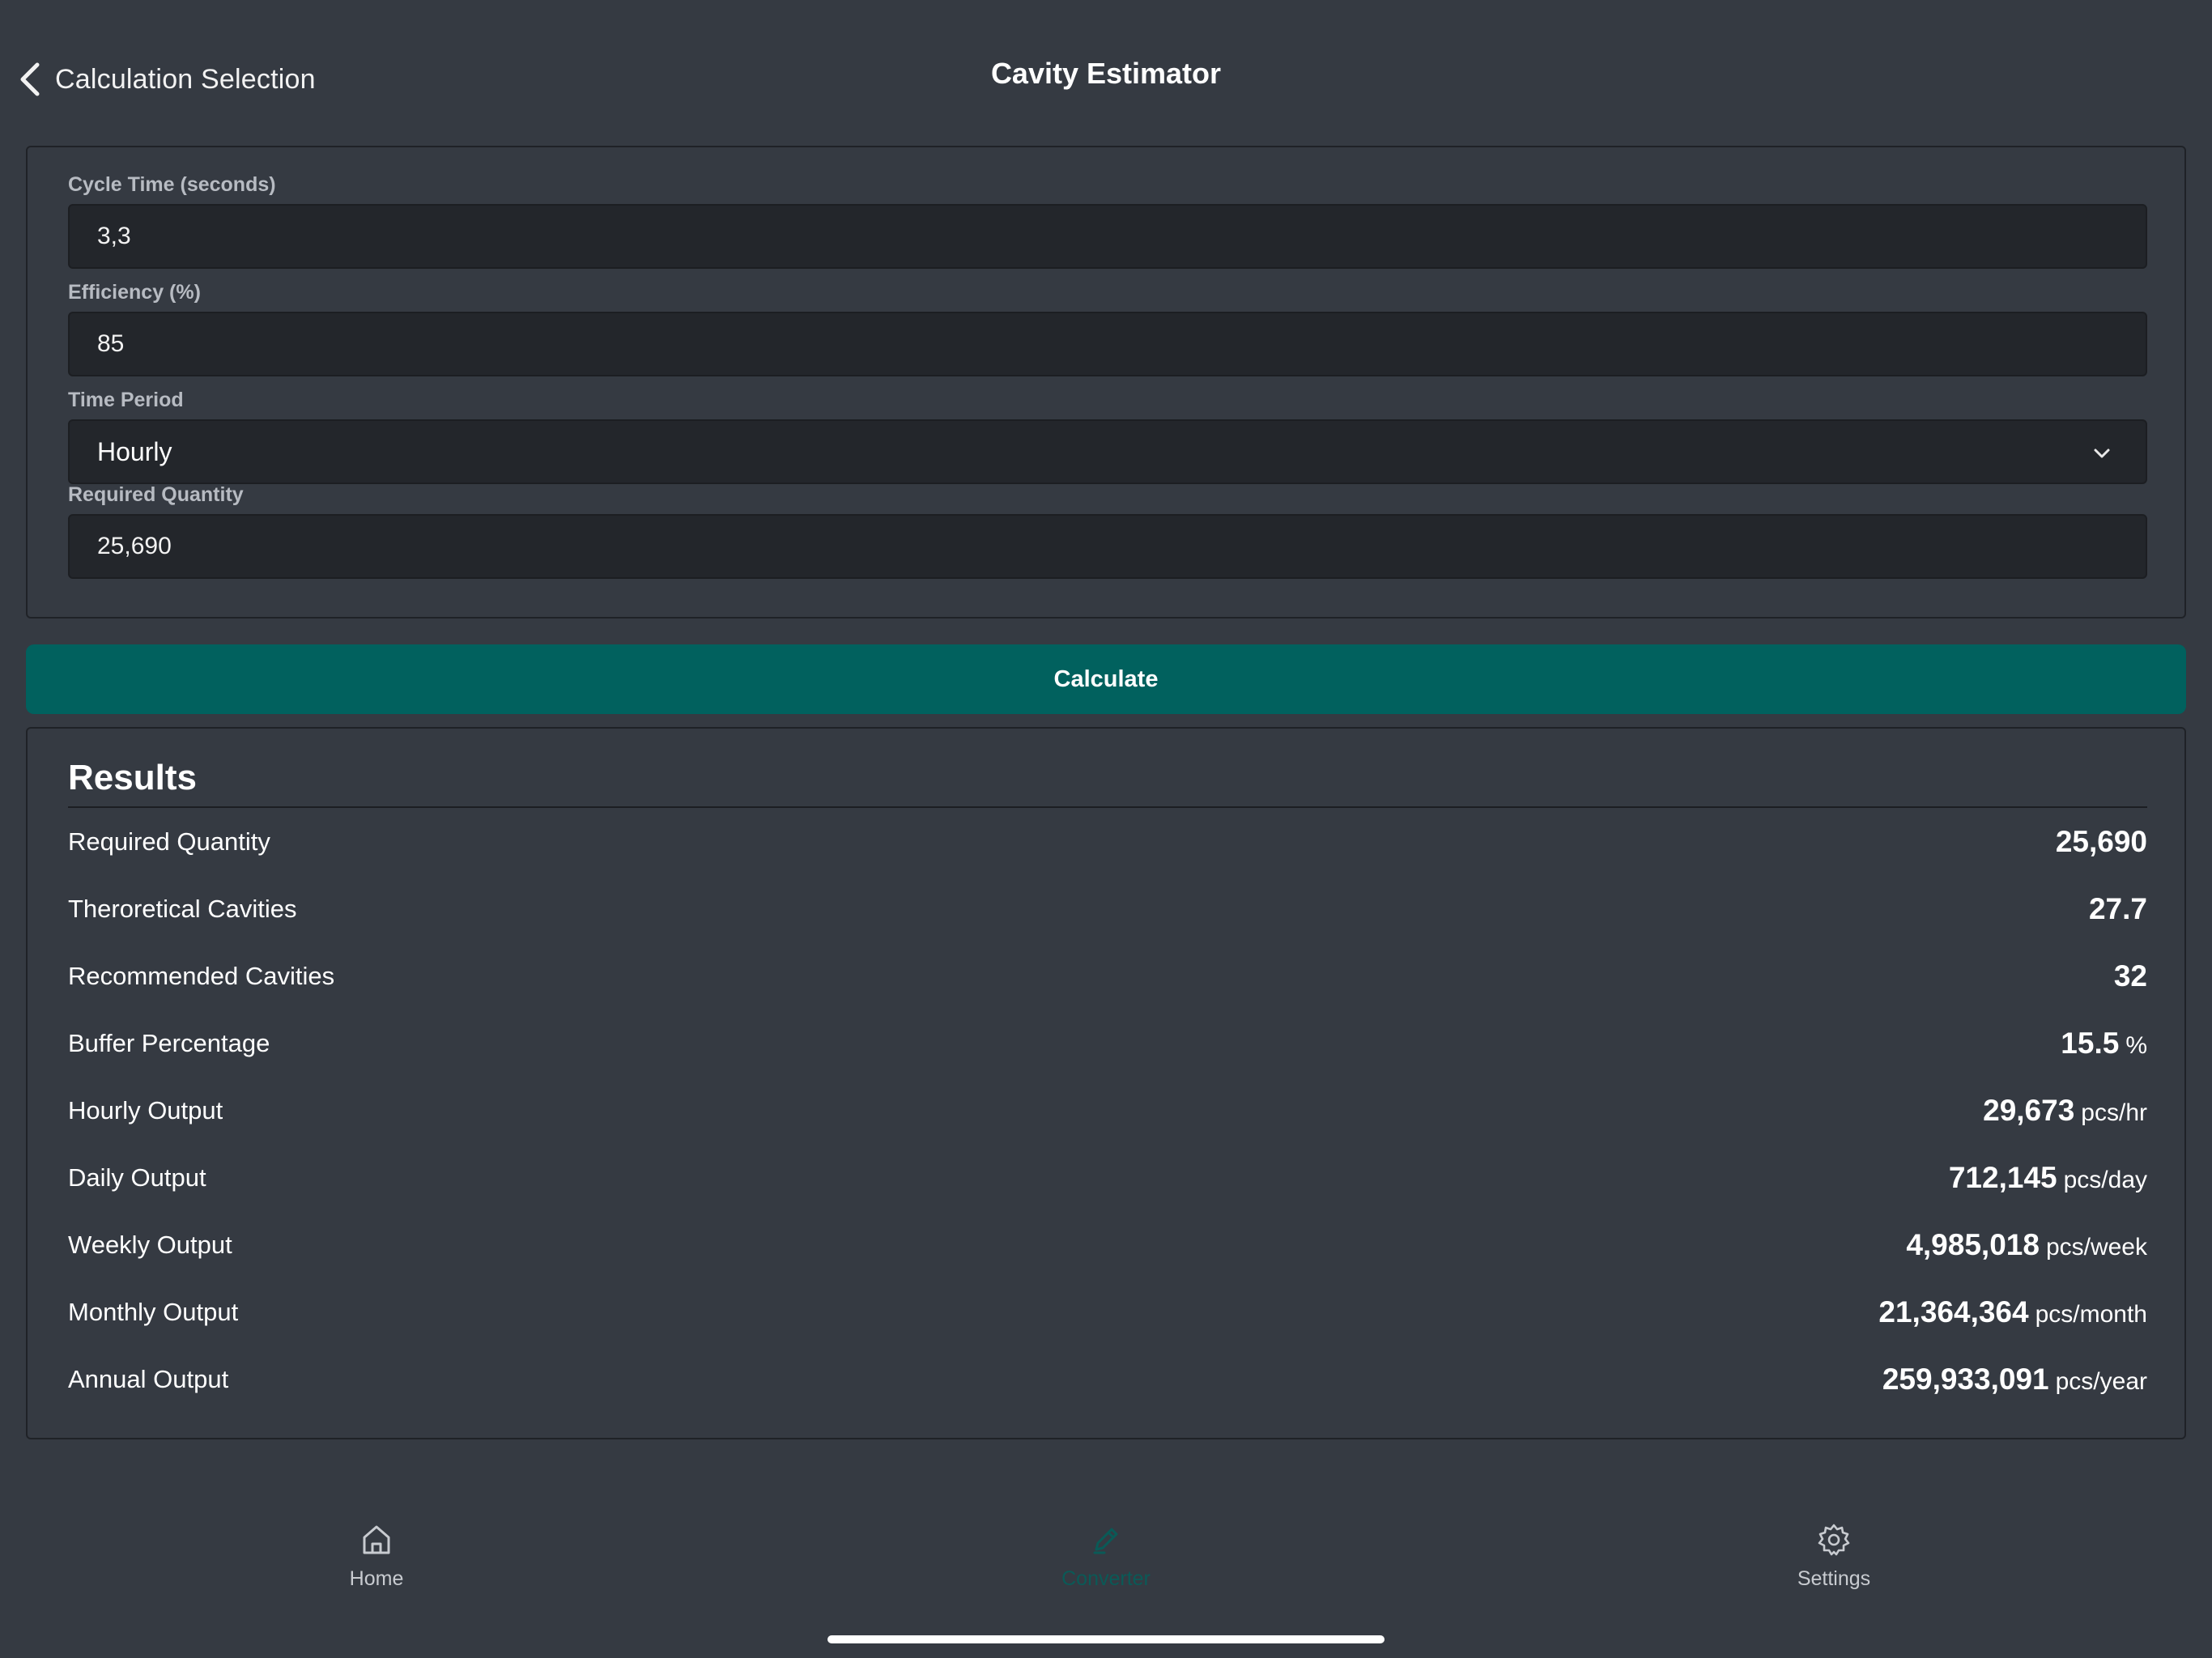  What do you see at coordinates (156, 494) in the screenshot?
I see `required-quantity-label: Required Quantity` at bounding box center [156, 494].